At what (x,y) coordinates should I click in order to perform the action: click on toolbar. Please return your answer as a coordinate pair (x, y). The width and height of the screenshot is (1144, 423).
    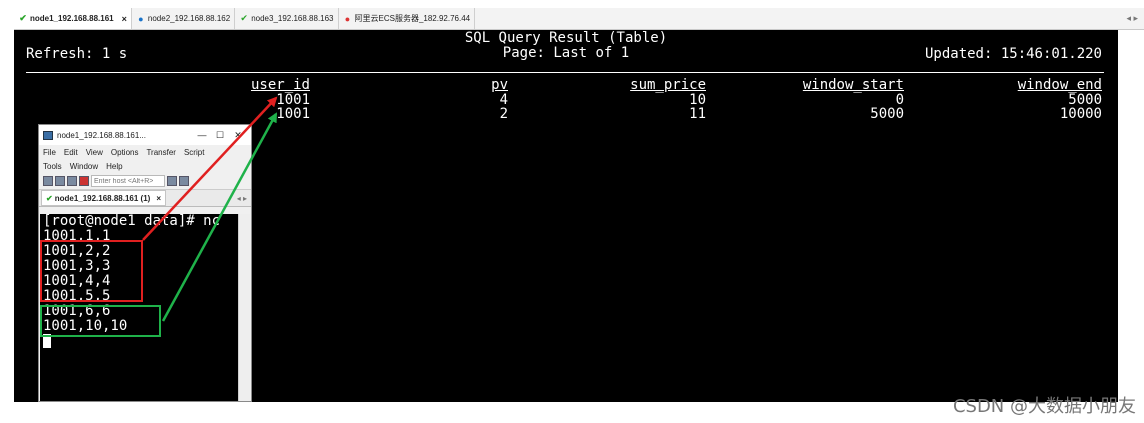
    Looking at the image, I should click on (145, 181).